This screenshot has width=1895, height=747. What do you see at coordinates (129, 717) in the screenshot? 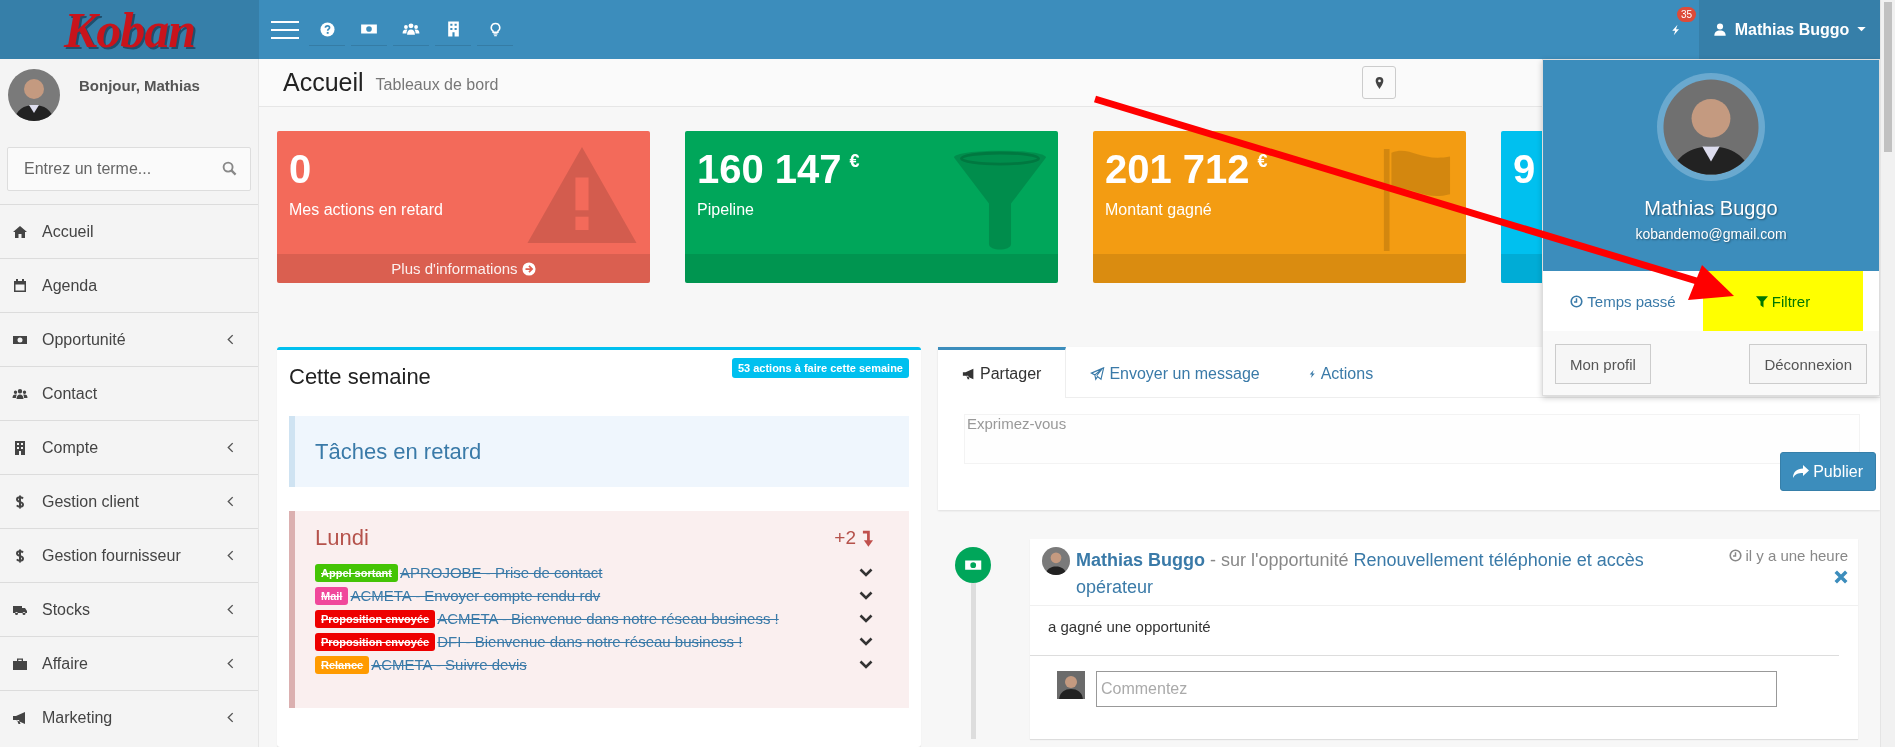
I see `sidebar-item: Marketing` at bounding box center [129, 717].